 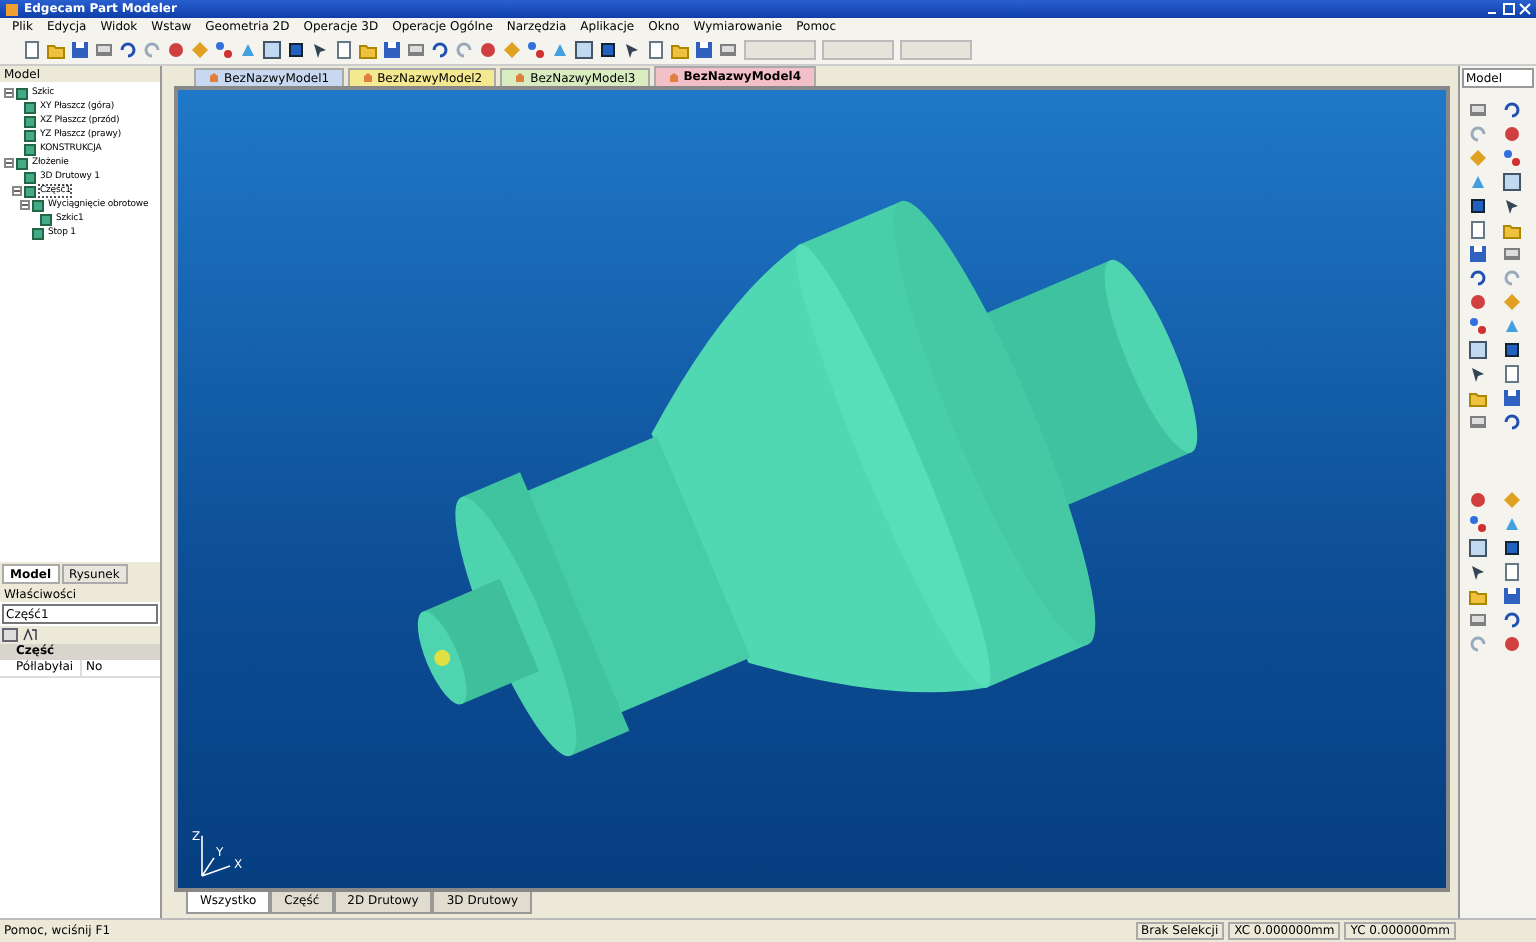 I want to click on maximize-icon, so click(x=1509, y=9).